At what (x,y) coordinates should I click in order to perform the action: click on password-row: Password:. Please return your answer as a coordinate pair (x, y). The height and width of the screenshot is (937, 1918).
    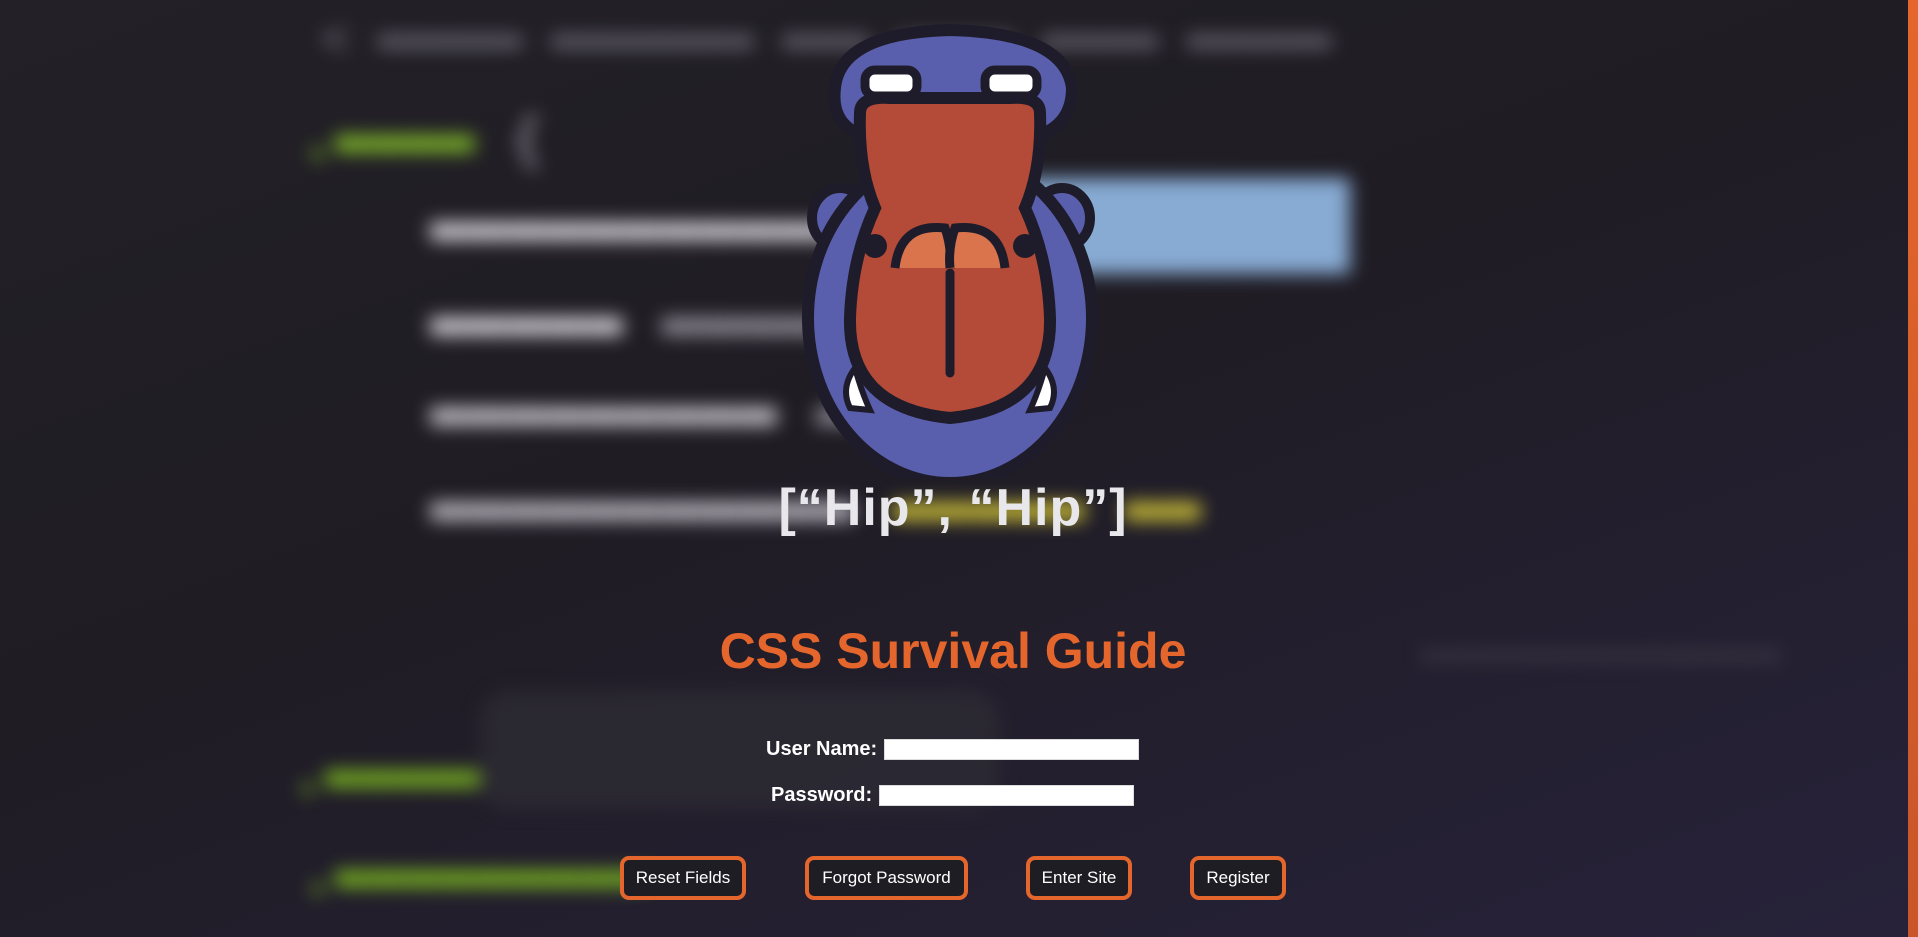
    Looking at the image, I should click on (953, 795).